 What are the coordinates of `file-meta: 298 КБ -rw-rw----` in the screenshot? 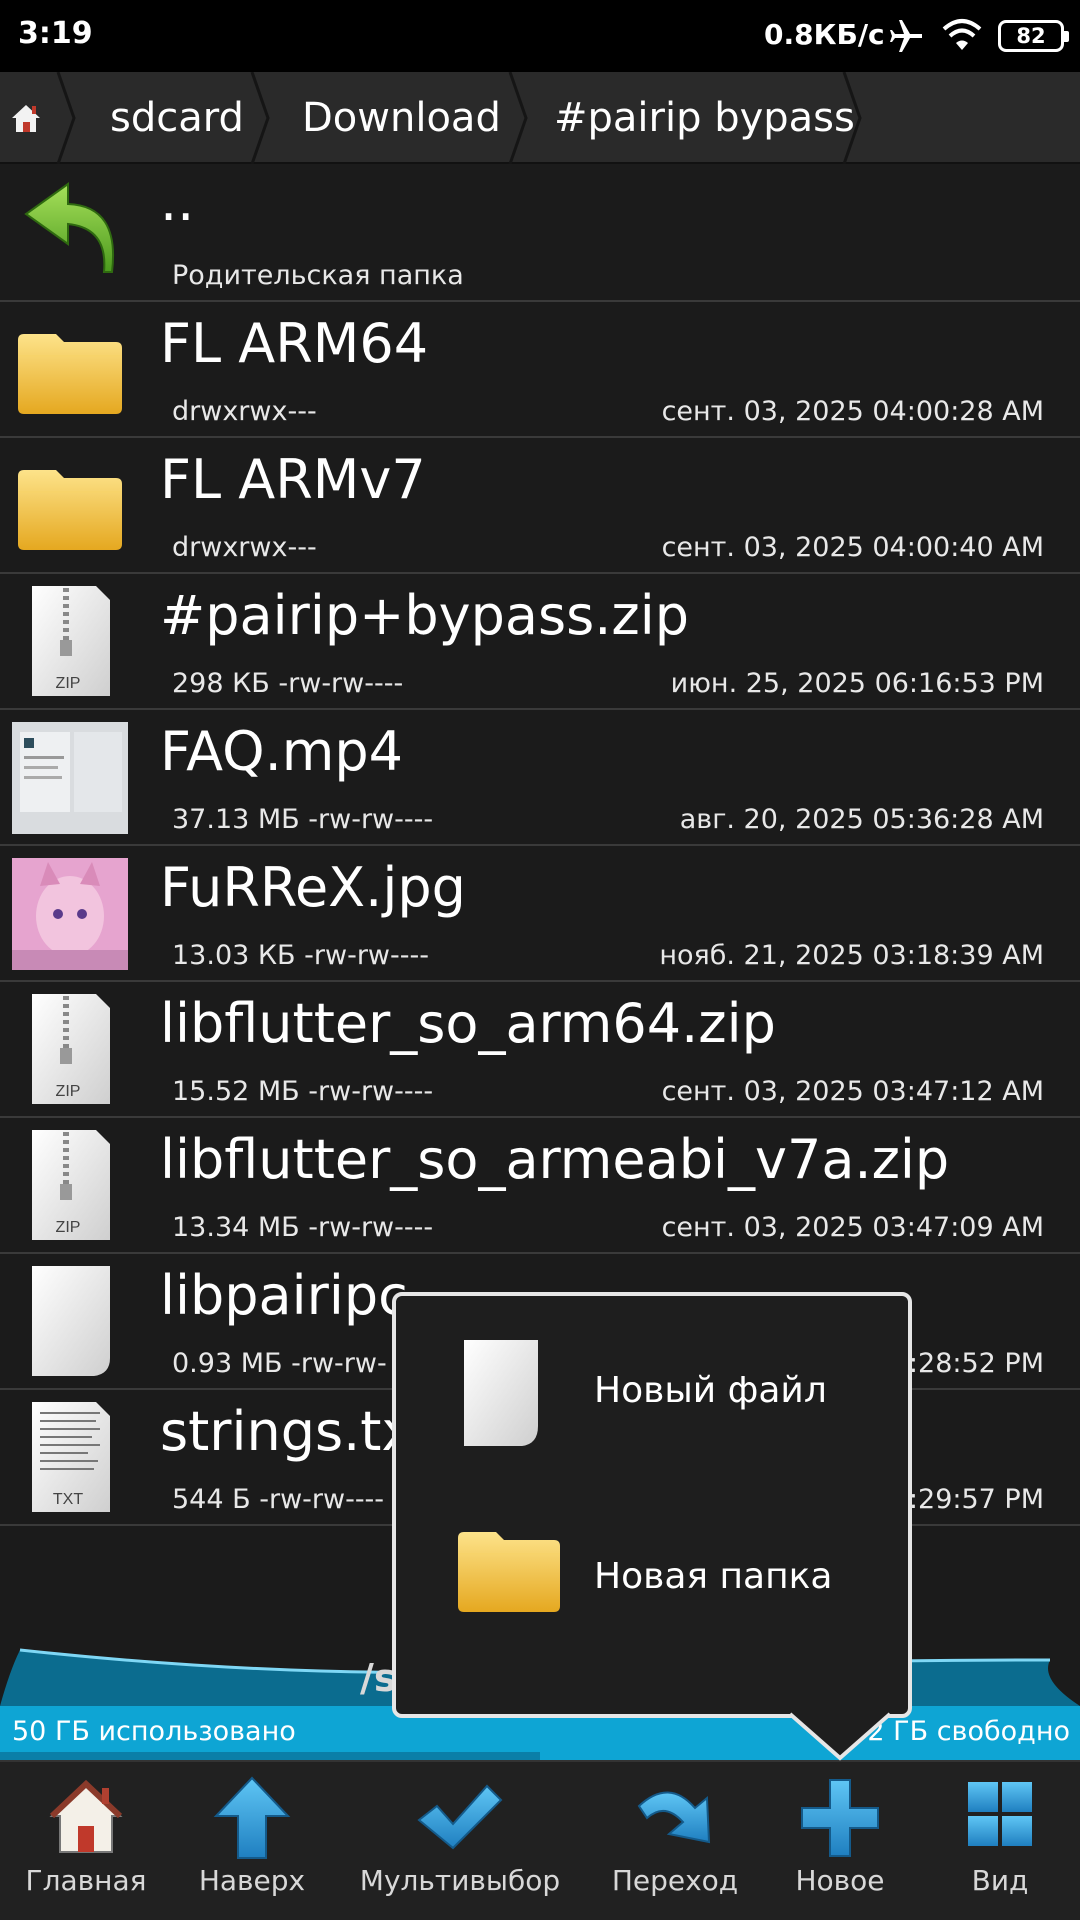 It's located at (288, 683).